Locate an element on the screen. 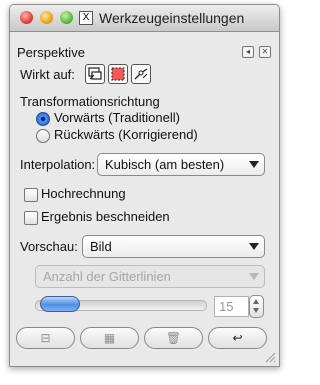  grid-count-slider-knob is located at coordinates (60, 304).